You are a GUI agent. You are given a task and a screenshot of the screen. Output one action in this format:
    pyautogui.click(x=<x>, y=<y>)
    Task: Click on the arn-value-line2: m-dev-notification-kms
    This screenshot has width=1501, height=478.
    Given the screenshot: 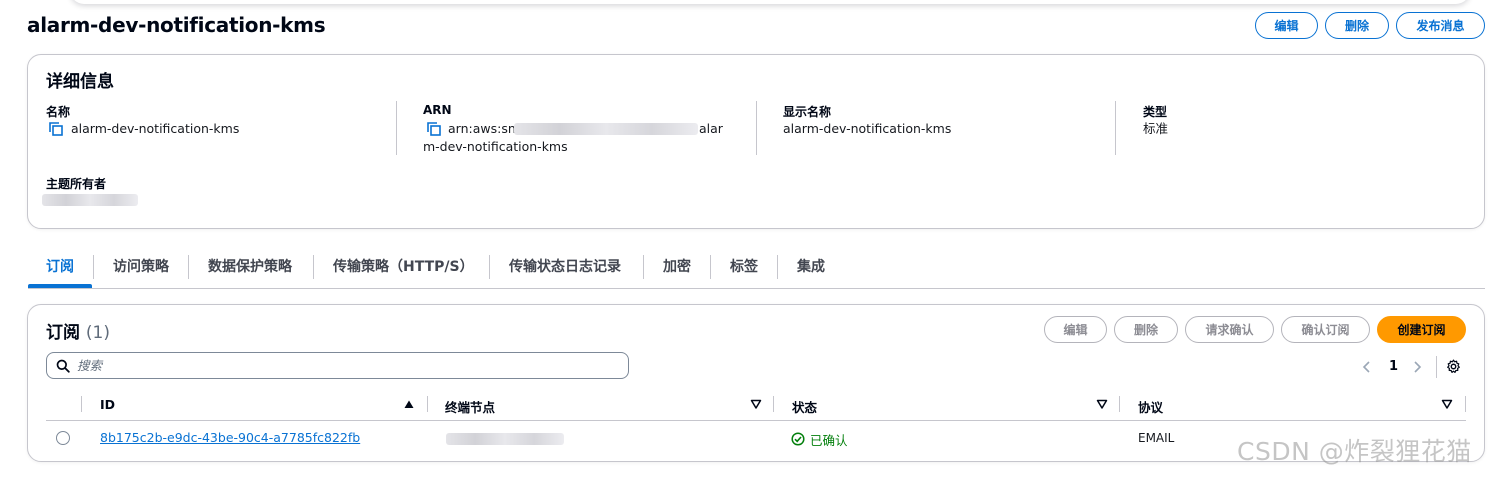 What is the action you would take?
    pyautogui.click(x=495, y=146)
    